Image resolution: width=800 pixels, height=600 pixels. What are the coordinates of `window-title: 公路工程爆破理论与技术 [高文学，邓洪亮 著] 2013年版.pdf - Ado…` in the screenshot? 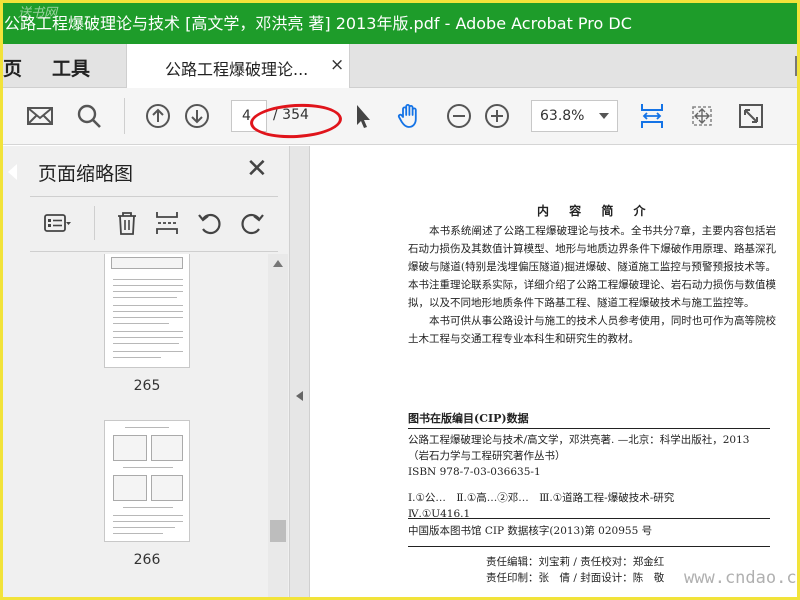 It's located at (318, 23).